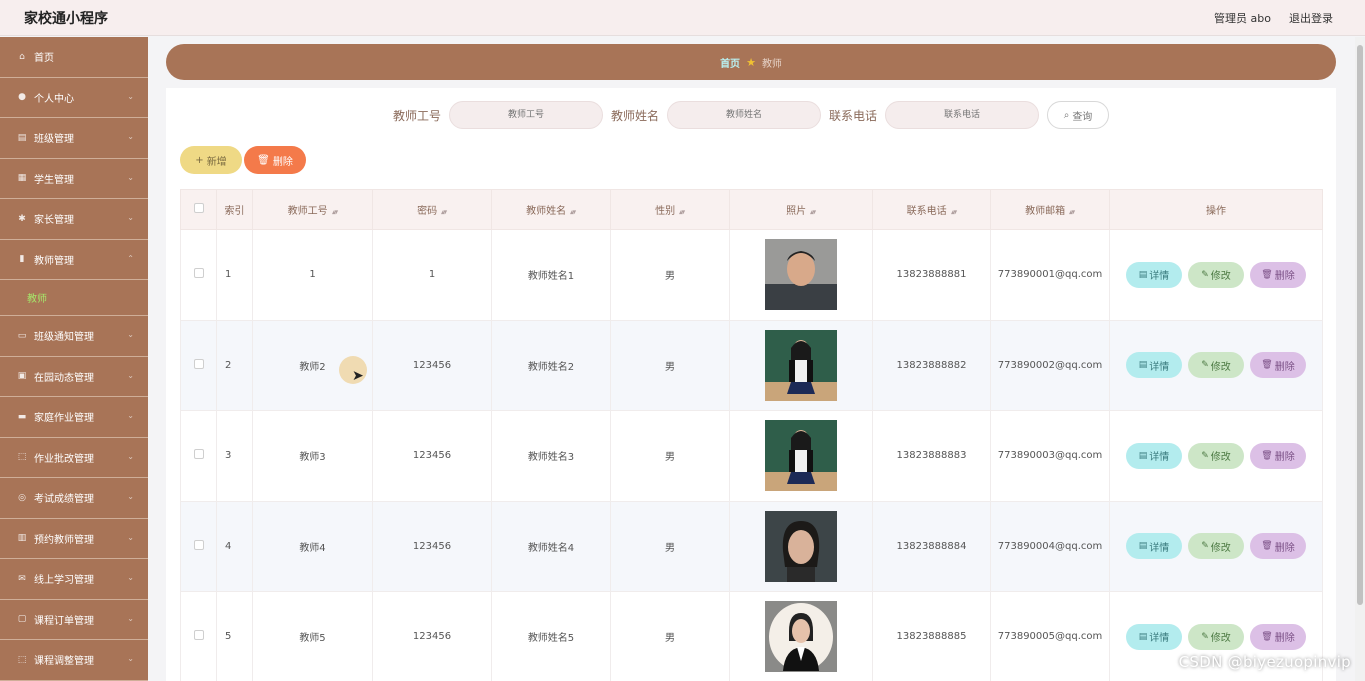  I want to click on column-header-label: 操作, so click(1216, 211).